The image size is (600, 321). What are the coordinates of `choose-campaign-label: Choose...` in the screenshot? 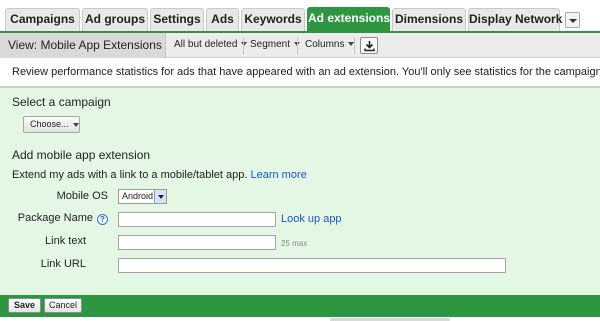 It's located at (49, 124).